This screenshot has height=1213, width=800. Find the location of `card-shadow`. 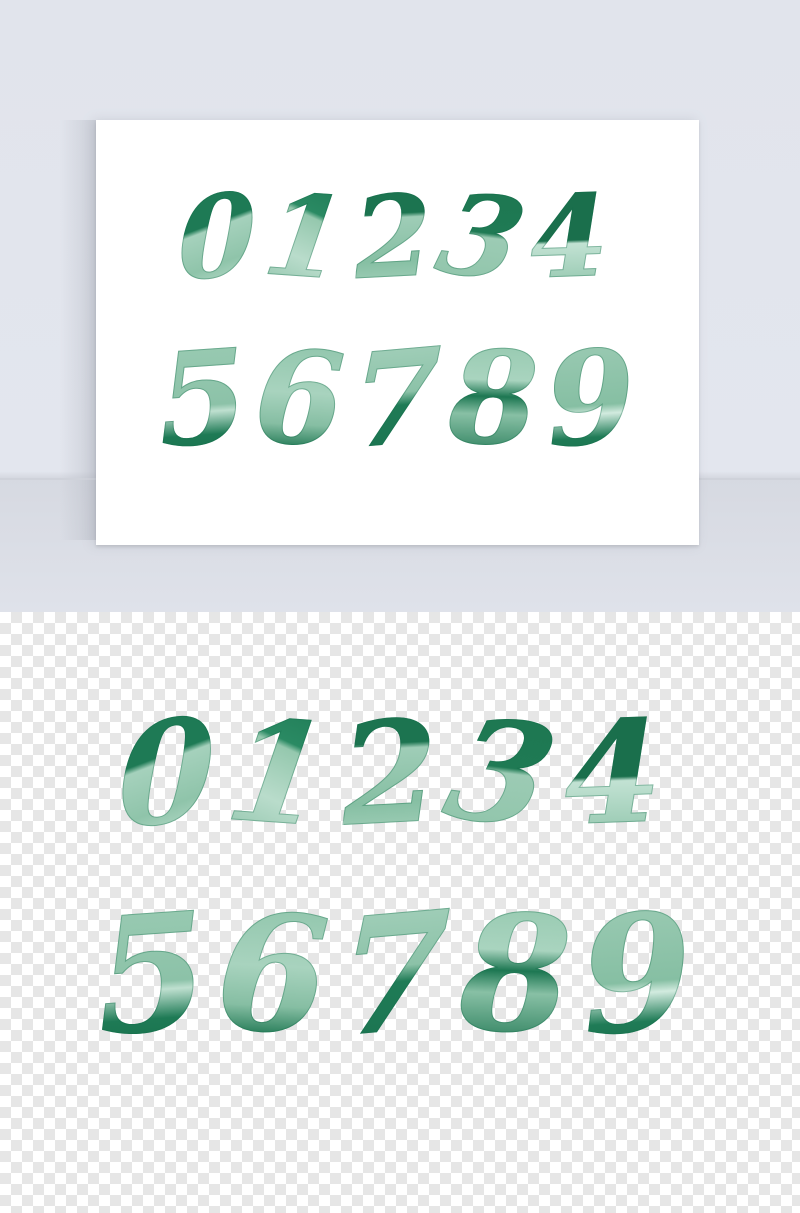

card-shadow is located at coordinates (80, 330).